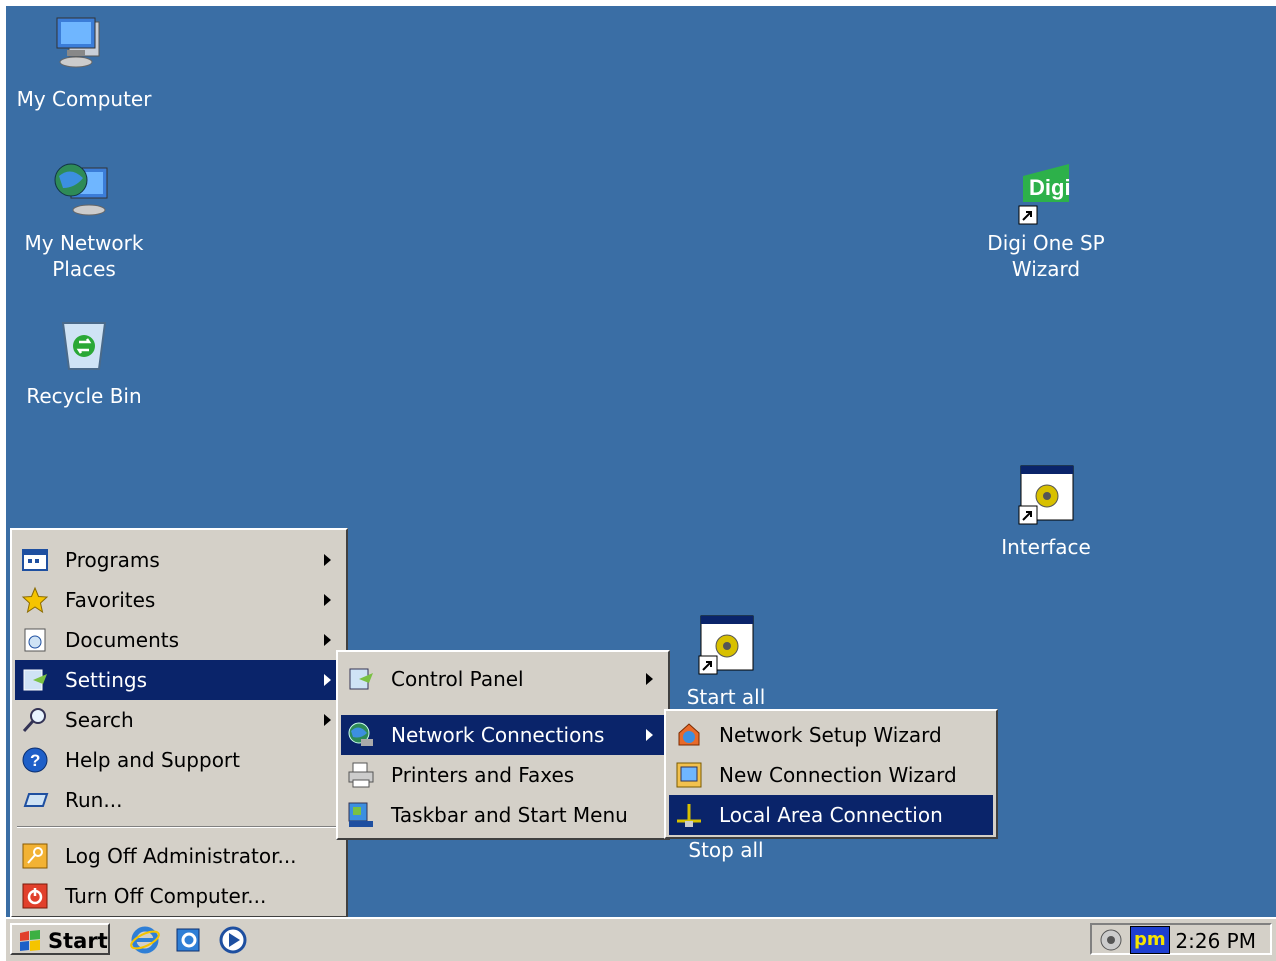 Image resolution: width=1276 pixels, height=961 pixels. I want to click on settings-icon, so click(35, 680).